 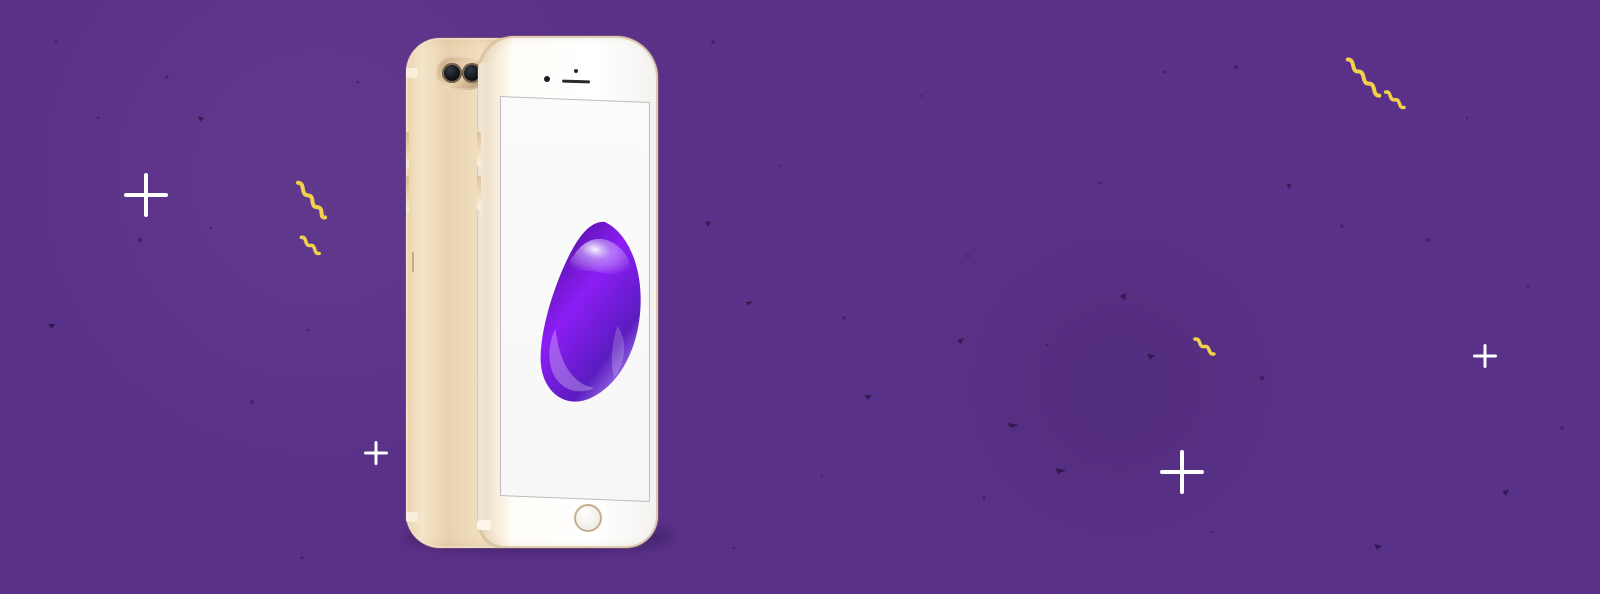 I want to click on water-droplet-graphic, so click(x=590, y=311).